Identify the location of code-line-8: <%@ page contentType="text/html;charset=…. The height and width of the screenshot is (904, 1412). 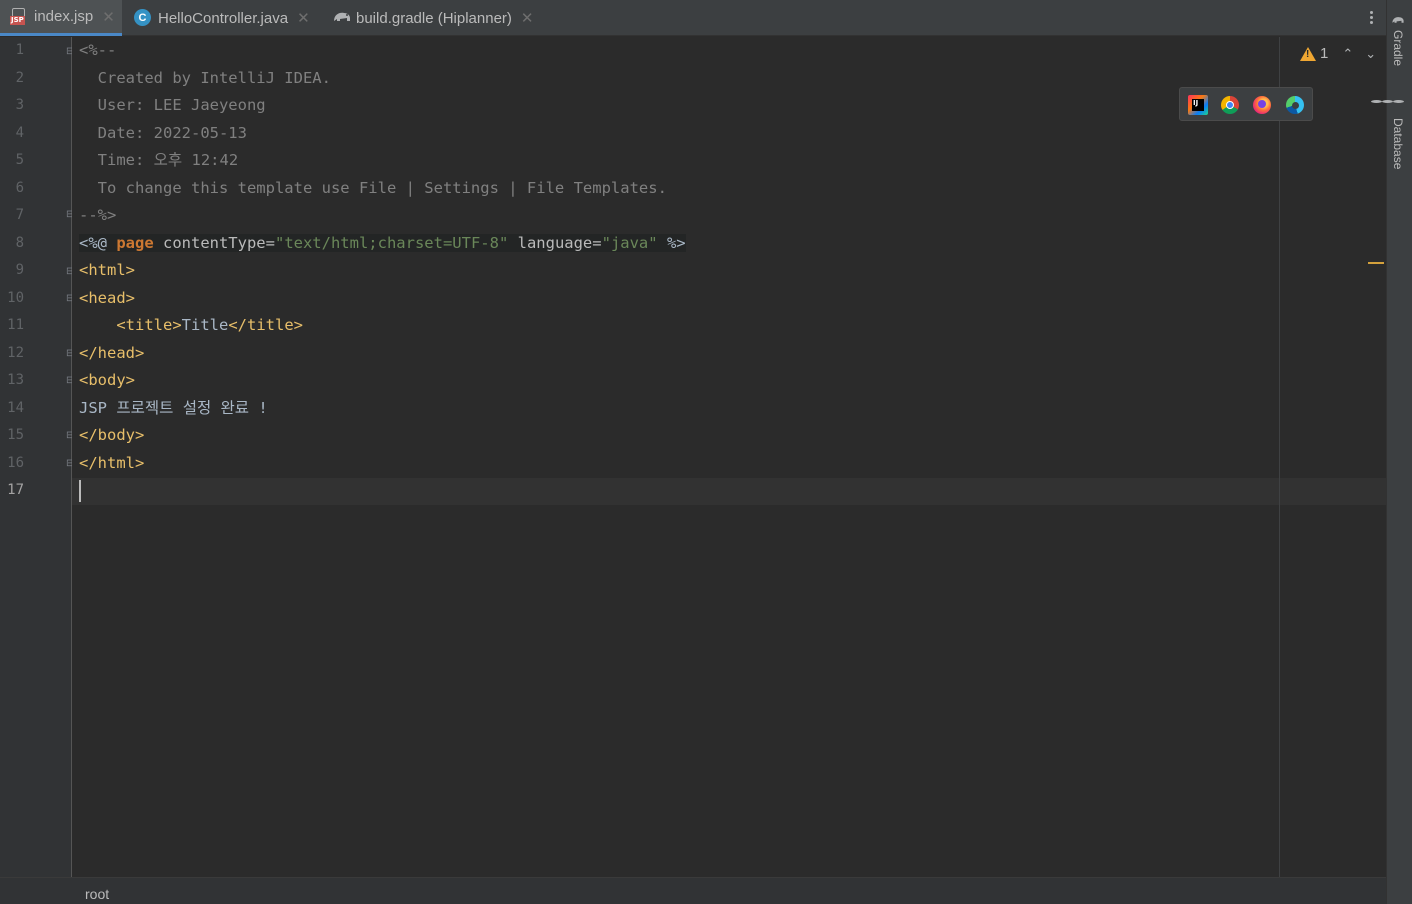
(382, 243).